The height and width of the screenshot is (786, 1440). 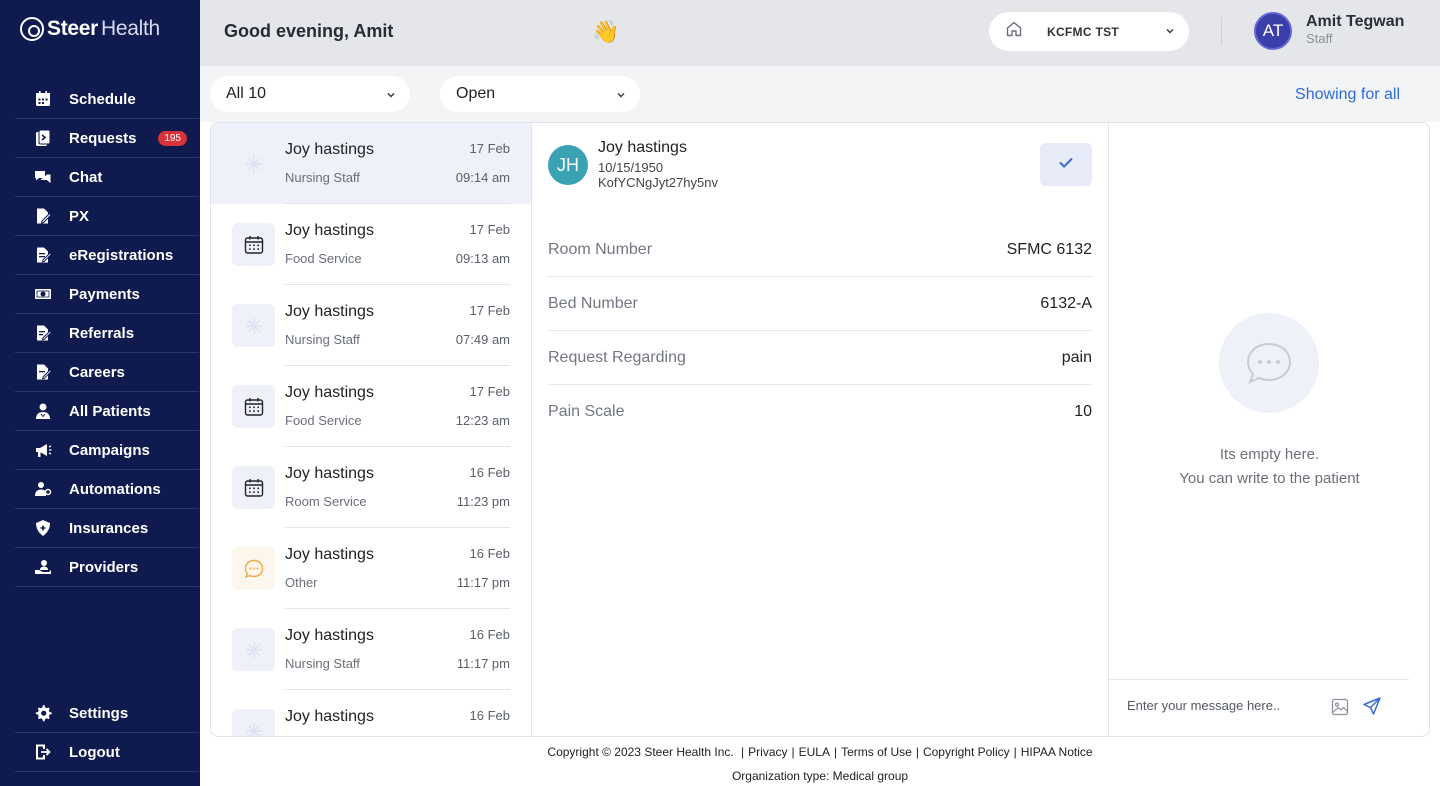 What do you see at coordinates (107, 138) in the screenshot?
I see `sidebar-item-requests: Requests 195` at bounding box center [107, 138].